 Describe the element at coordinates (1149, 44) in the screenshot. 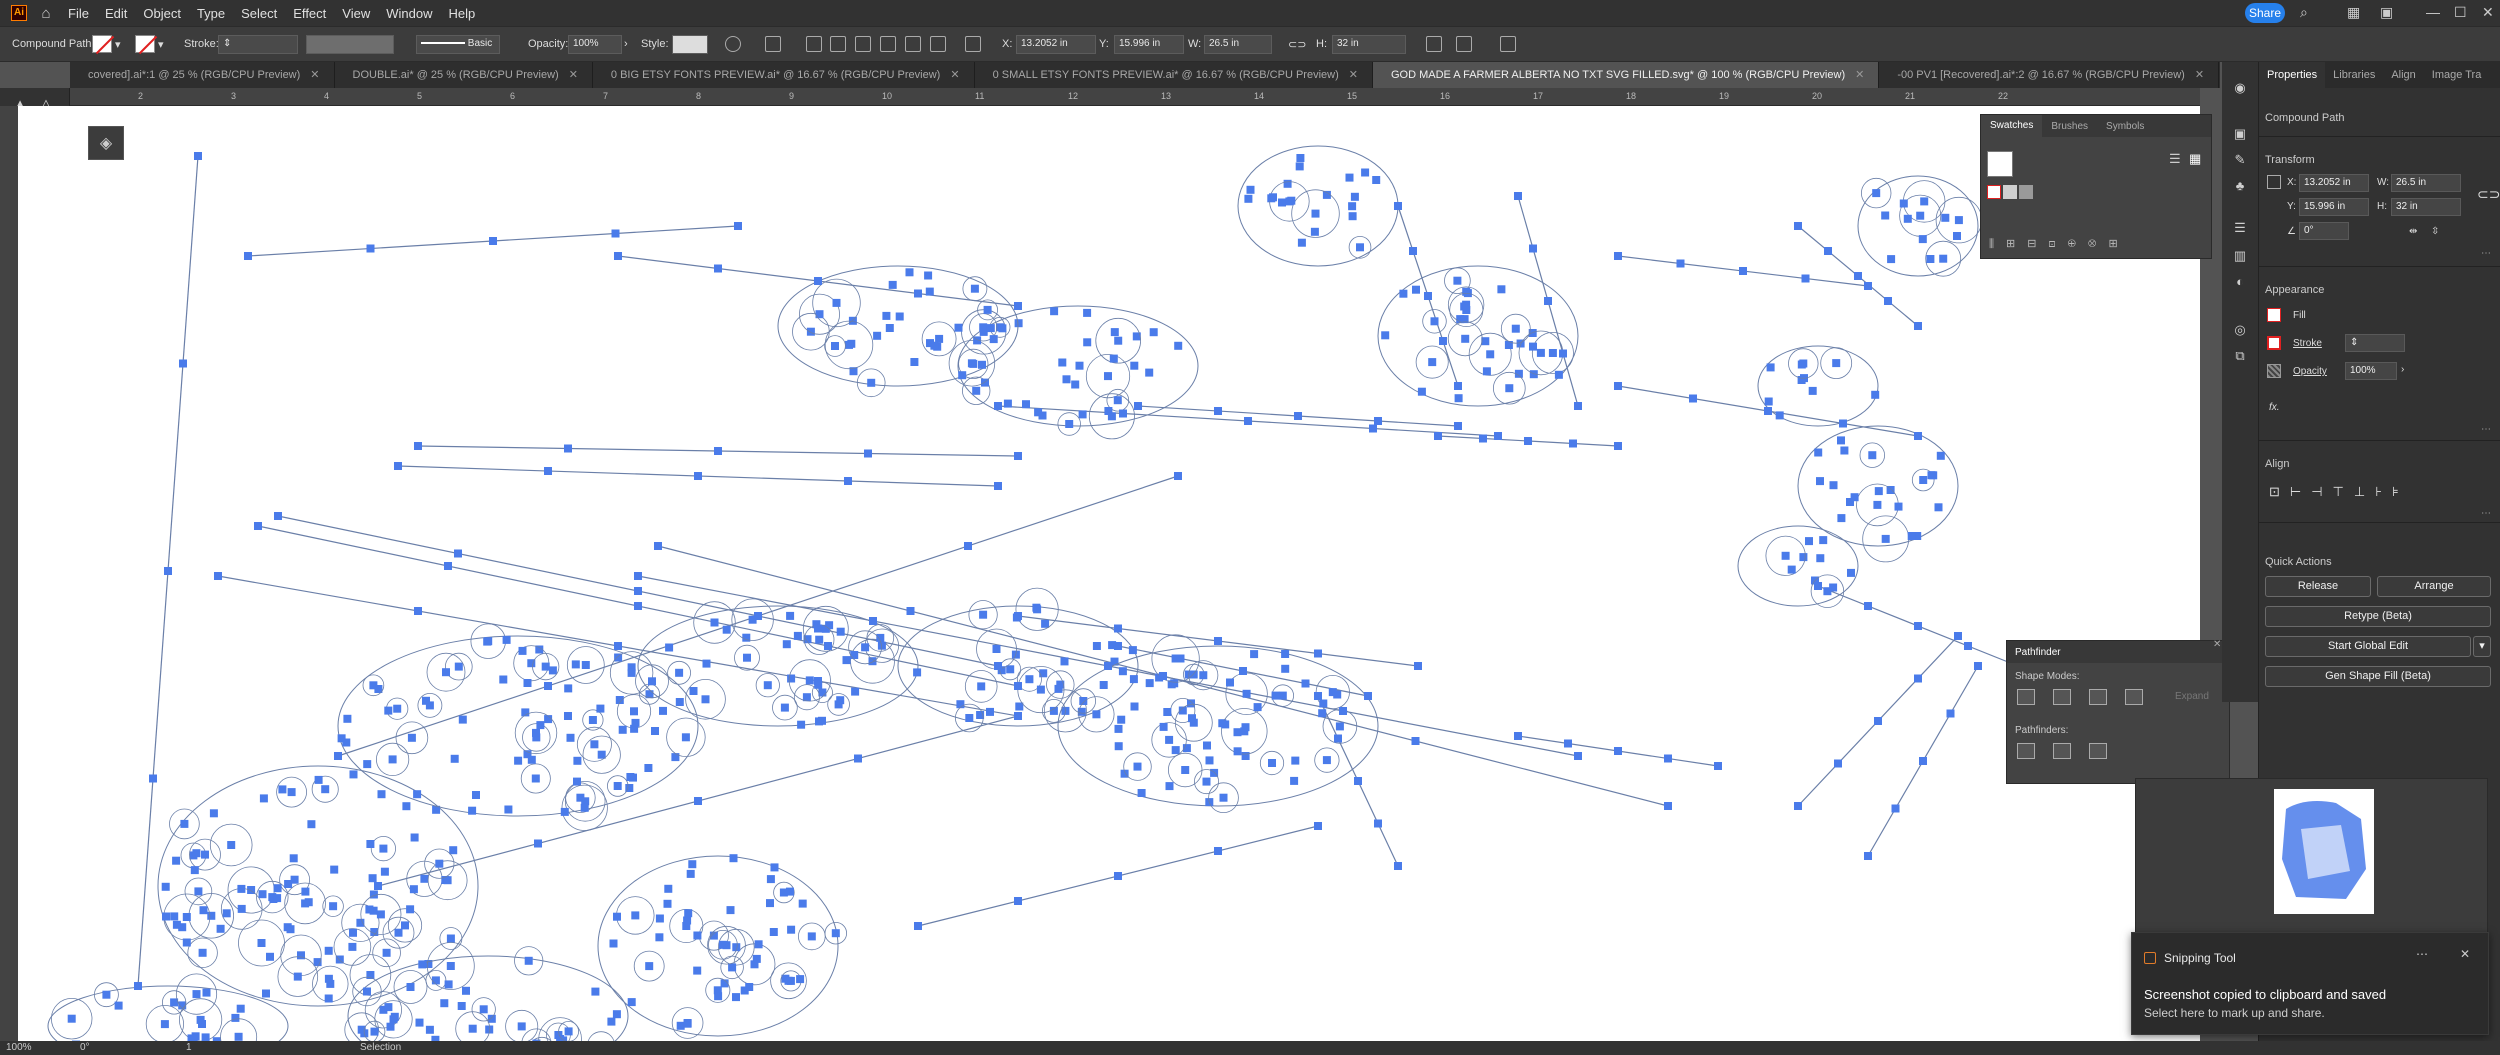

I see `y-field: 15.996 in` at that location.